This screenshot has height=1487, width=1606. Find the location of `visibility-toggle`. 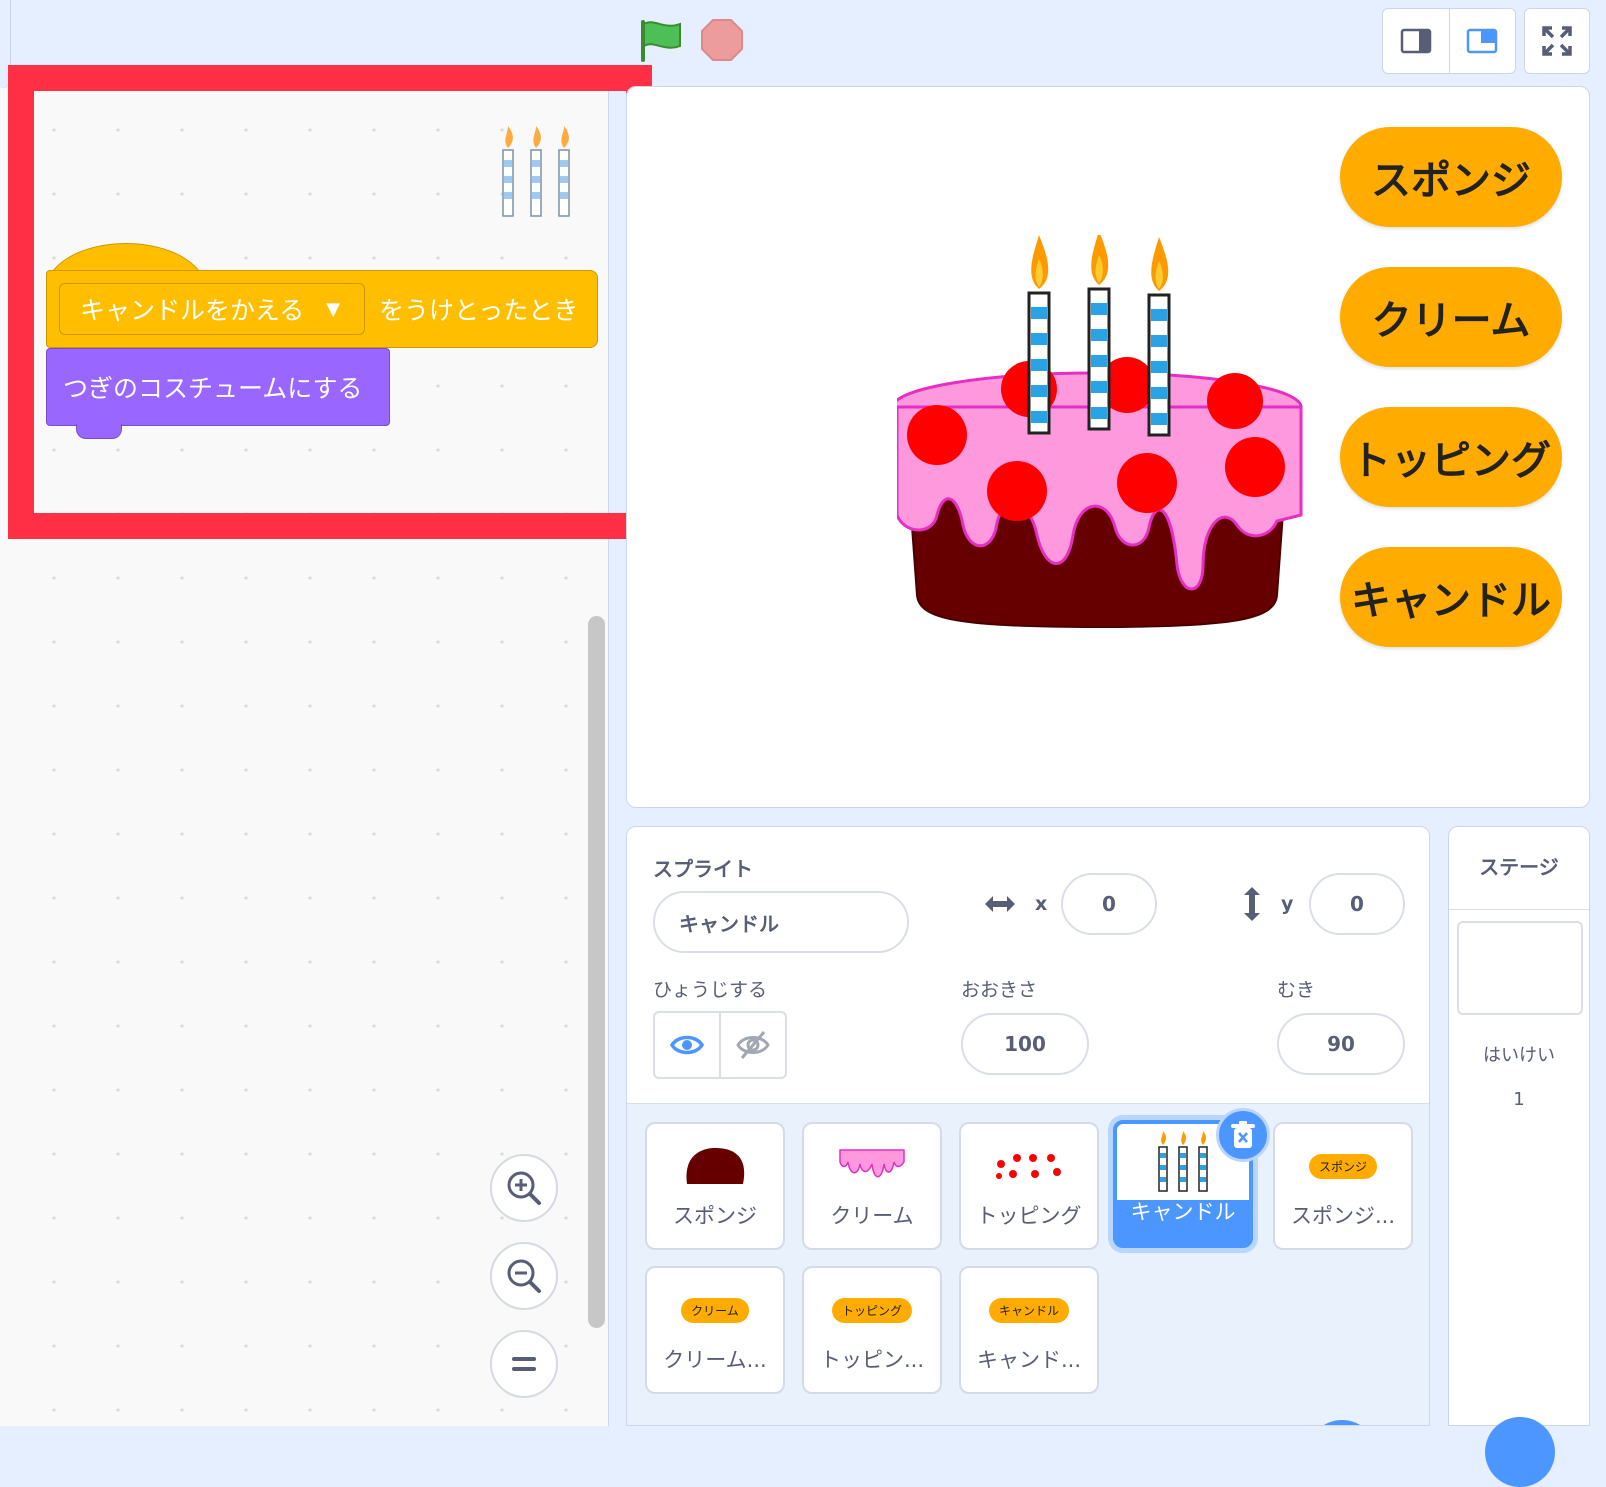

visibility-toggle is located at coordinates (720, 1045).